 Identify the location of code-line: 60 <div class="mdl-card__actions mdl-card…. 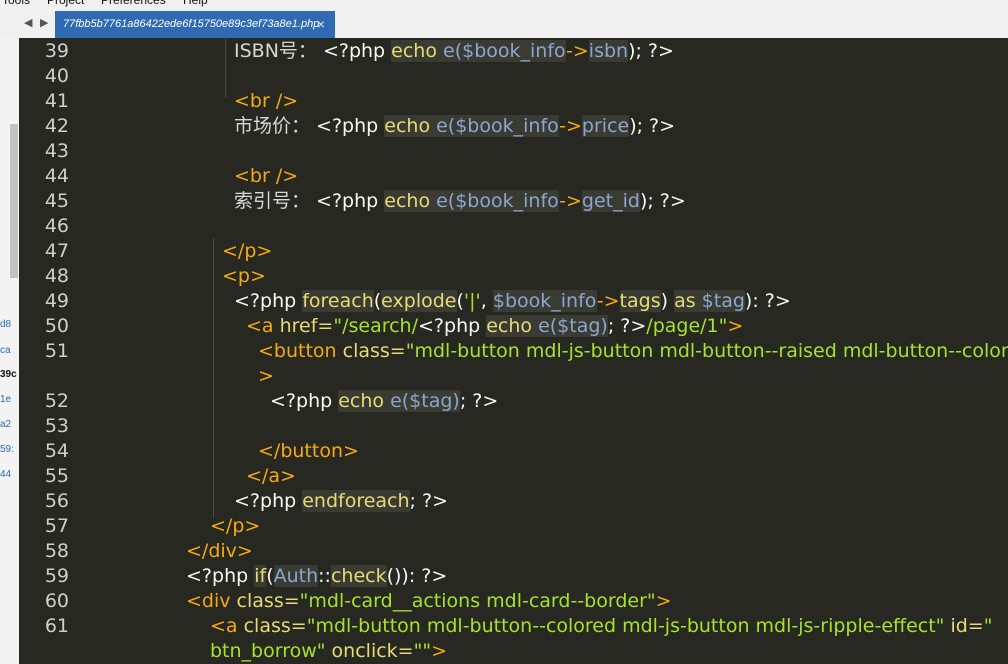
(513, 601).